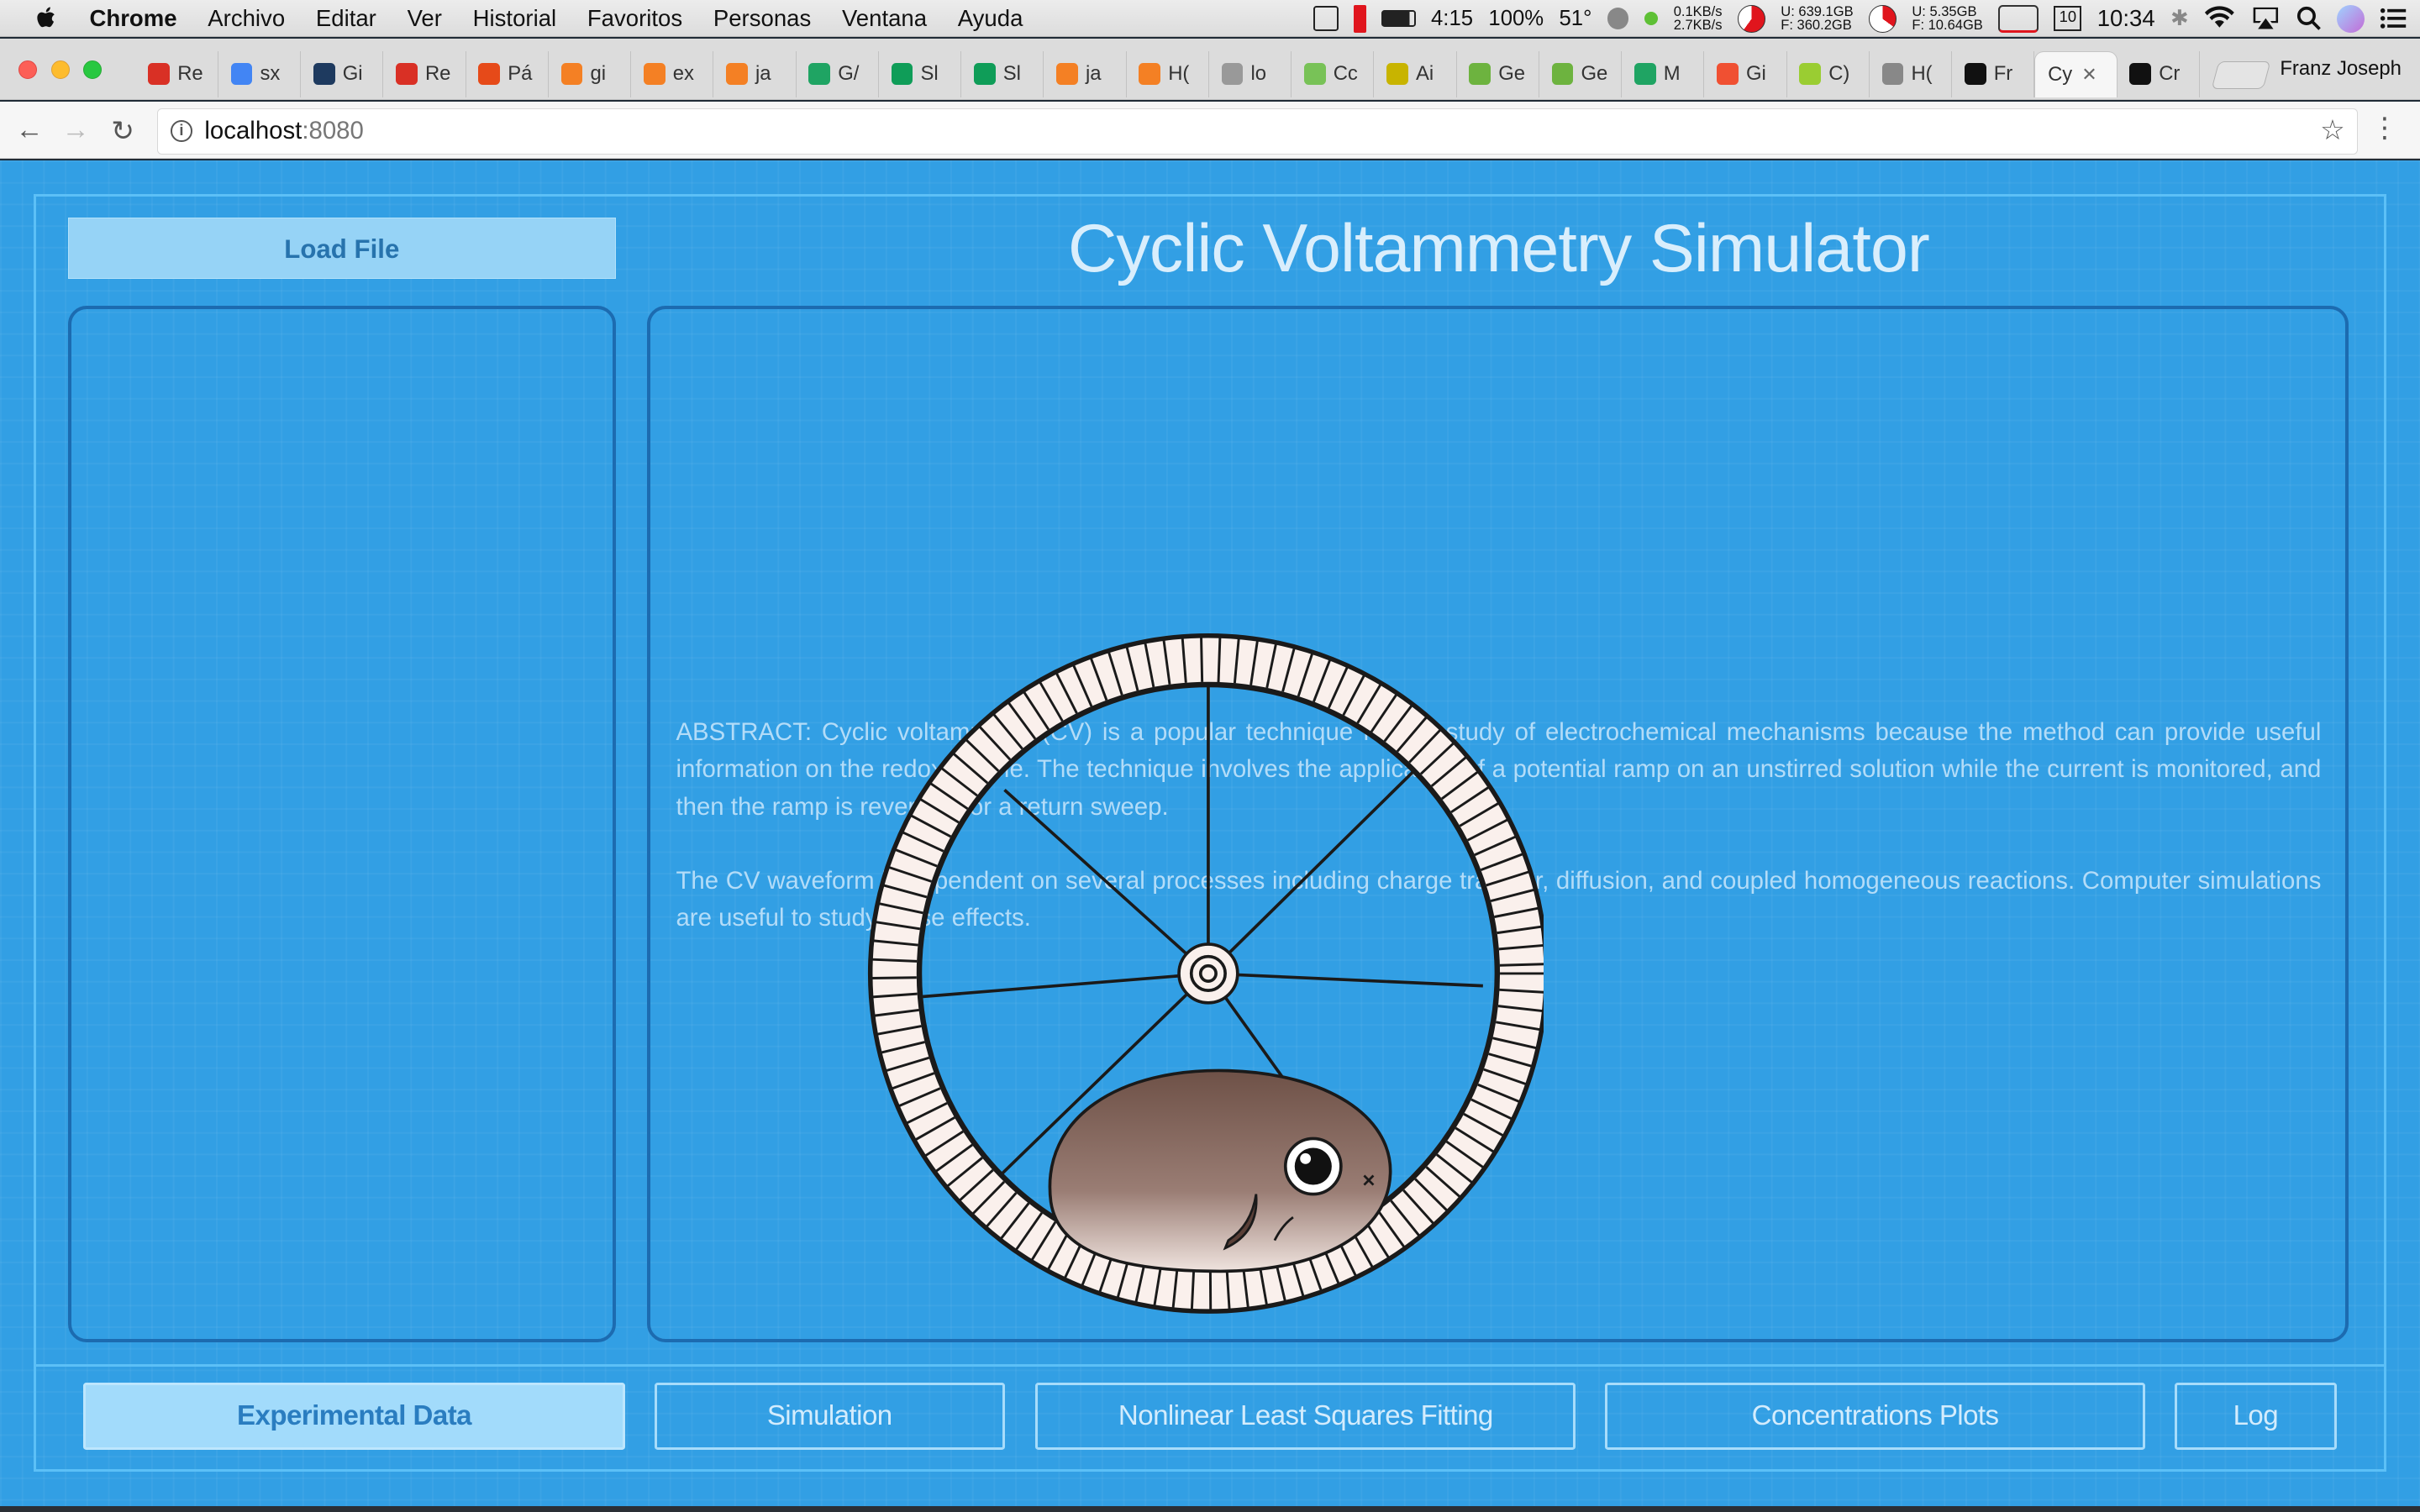 This screenshot has width=2420, height=1512. I want to click on tab-label: Cy, so click(2060, 74).